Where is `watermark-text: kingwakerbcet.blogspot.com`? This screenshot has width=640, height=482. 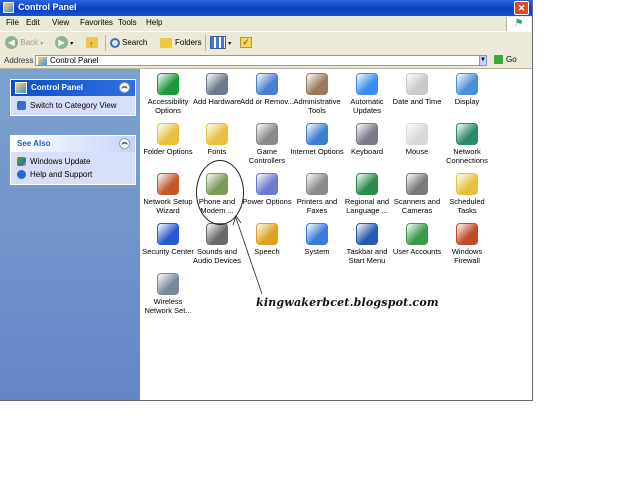 watermark-text: kingwakerbcet.blogspot.com is located at coordinates (347, 302).